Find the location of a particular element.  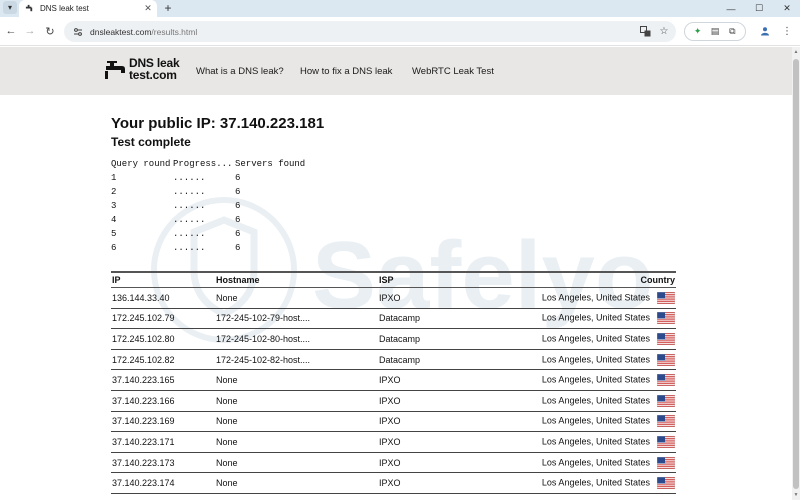

maximize-icon: ☐ is located at coordinates (759, 8).